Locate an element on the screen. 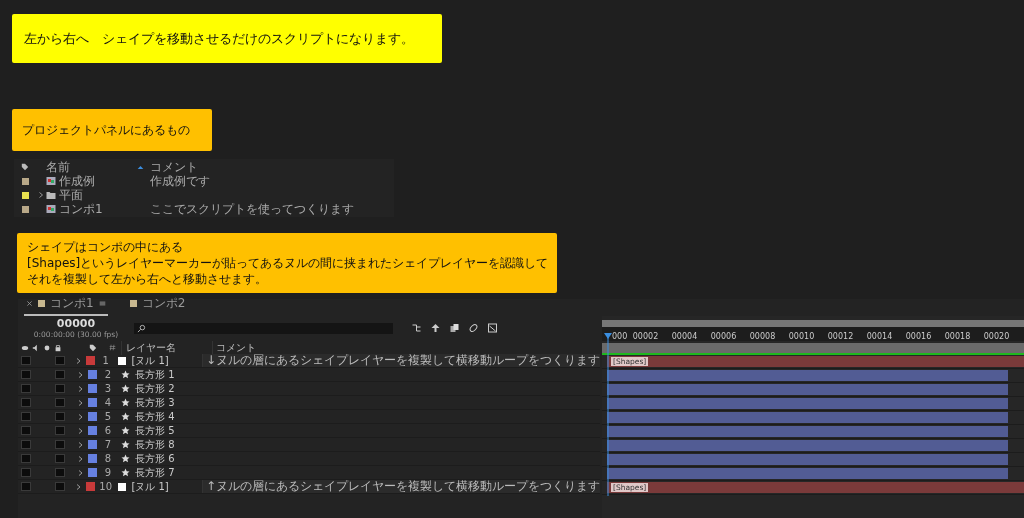 The width and height of the screenshot is (1024, 518). layer-comment: ↑ヌルの層にあるシェイプレイヤーを複製して横移動ループをつくります is located at coordinates (400, 486).